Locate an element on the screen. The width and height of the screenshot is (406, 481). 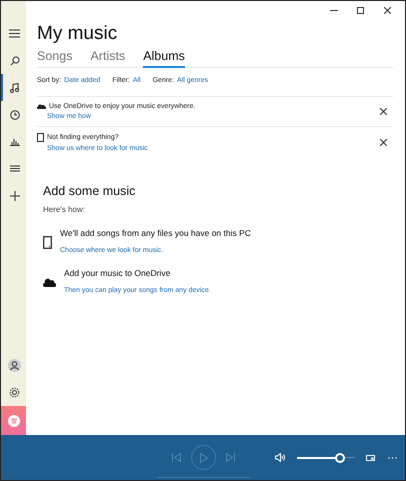
person-icon is located at coordinates (14, 365).